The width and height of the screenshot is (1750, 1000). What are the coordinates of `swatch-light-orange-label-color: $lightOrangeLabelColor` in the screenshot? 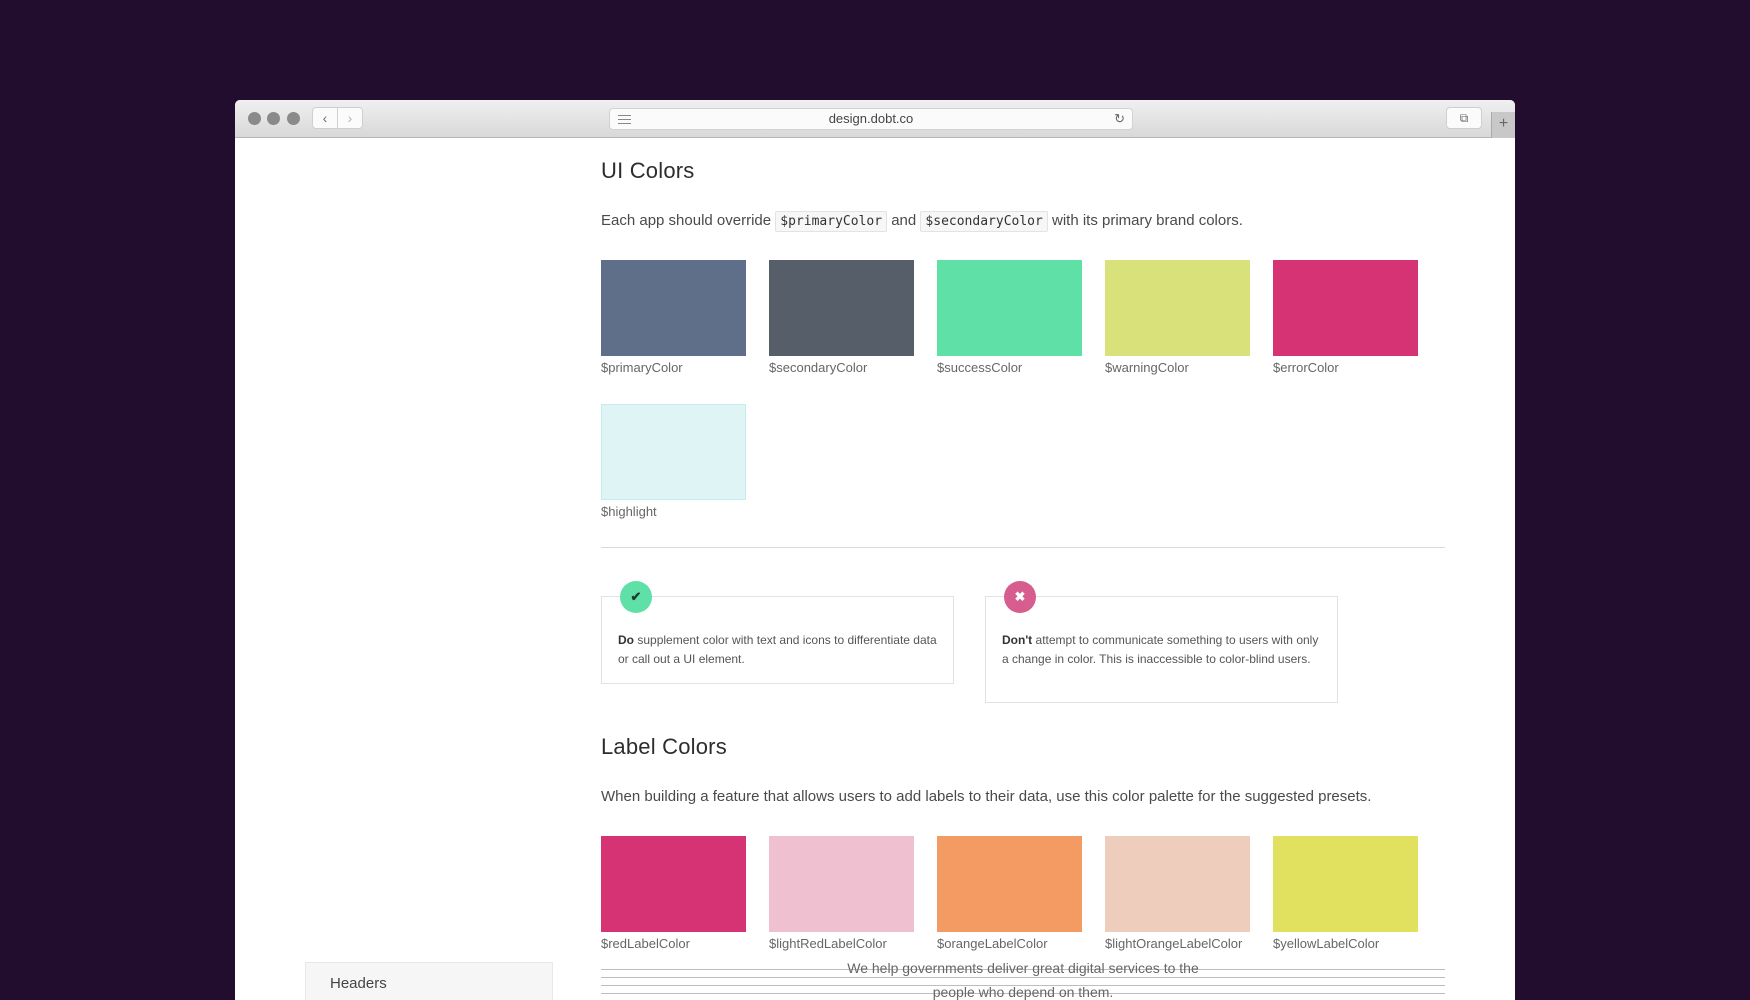 It's located at (1177, 893).